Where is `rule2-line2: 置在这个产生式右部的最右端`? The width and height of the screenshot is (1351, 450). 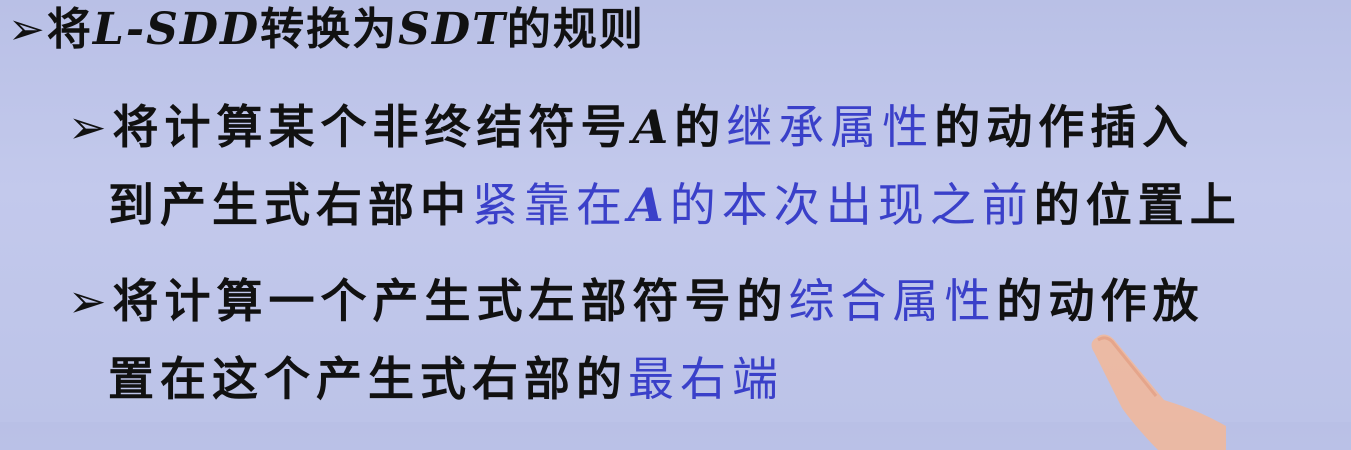 rule2-line2: 置在这个产生式右部的最右端 is located at coordinates (446, 379).